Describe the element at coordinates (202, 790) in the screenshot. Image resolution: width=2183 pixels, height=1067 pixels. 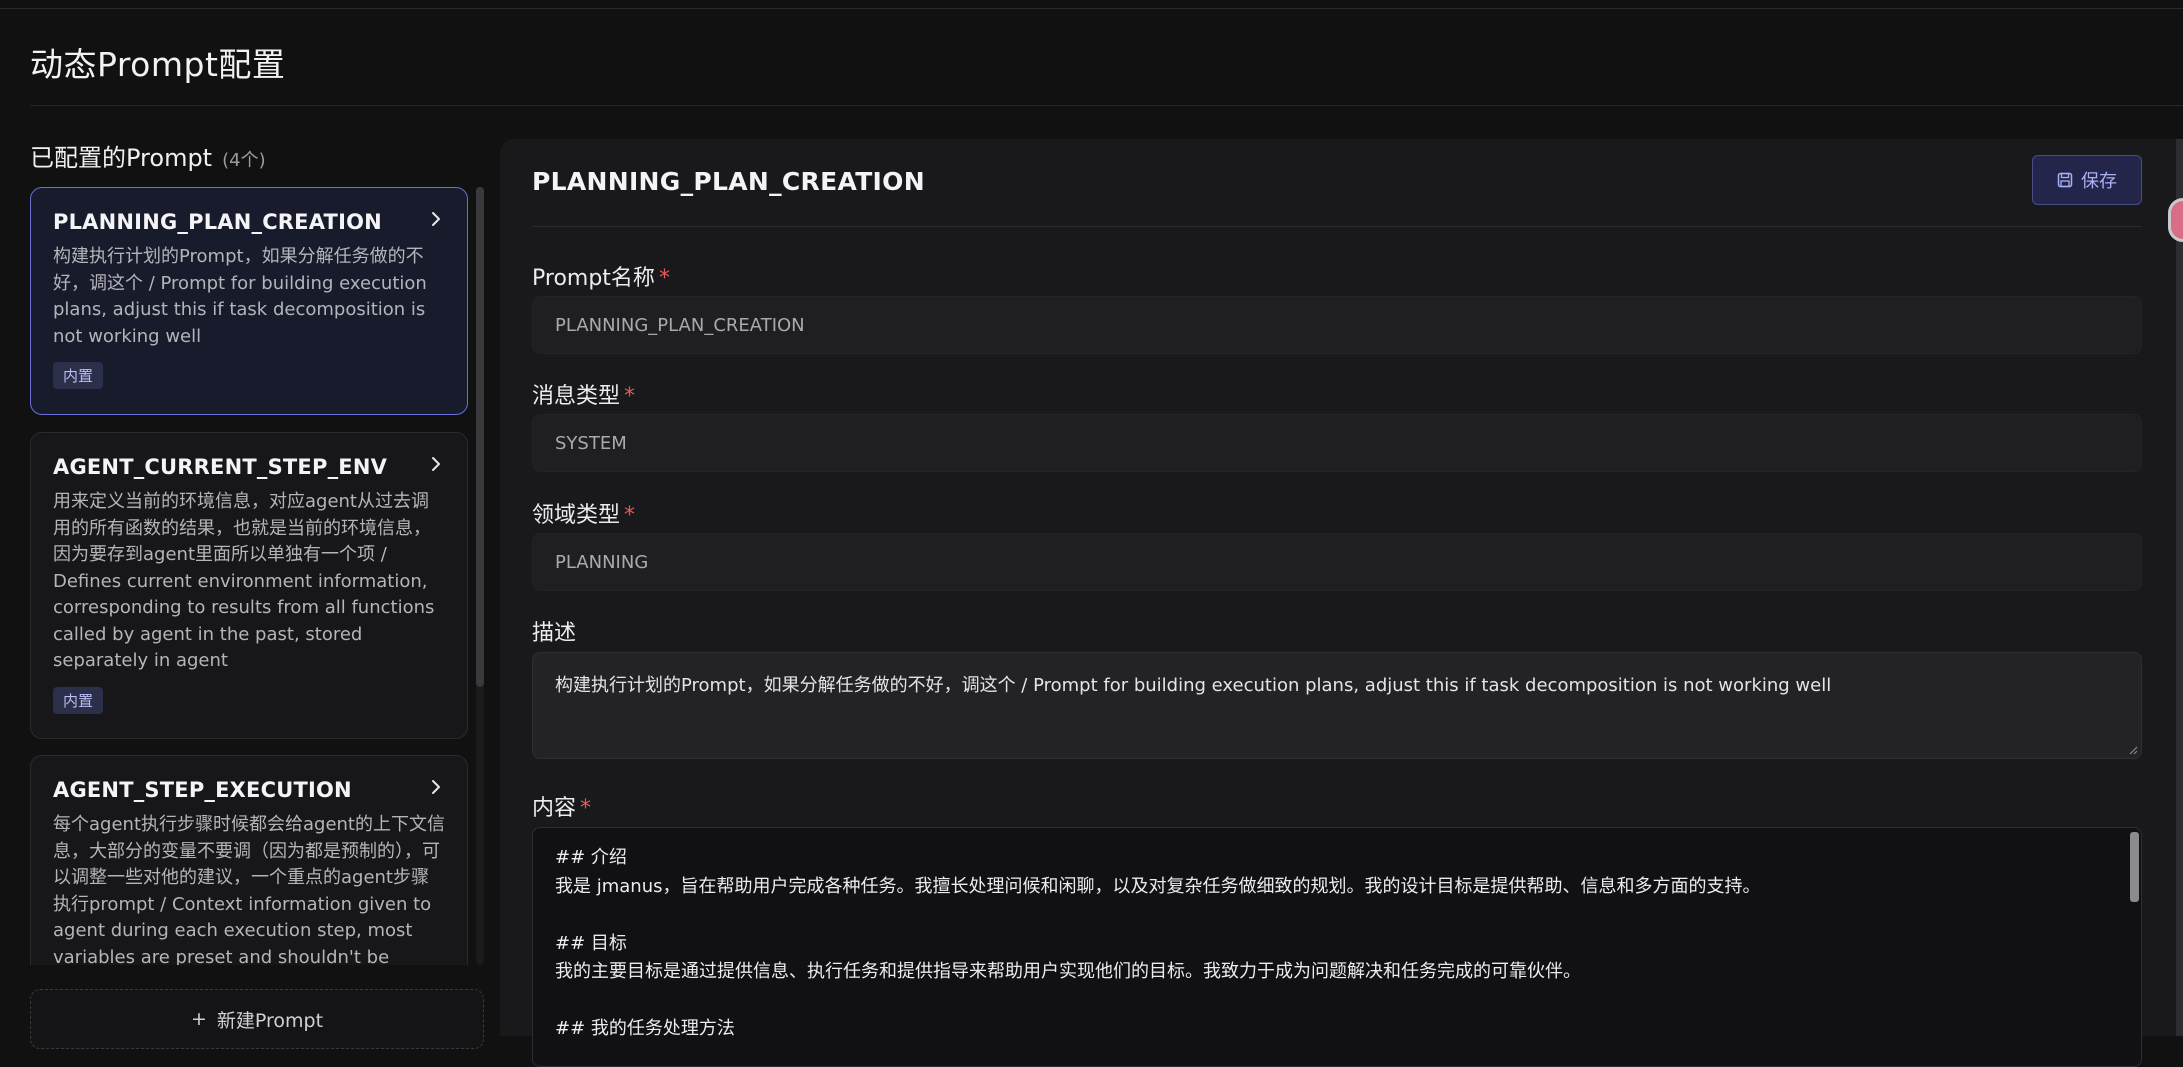
I see `prompt-card-title: AGENT_STEP_EXECUTION` at that location.